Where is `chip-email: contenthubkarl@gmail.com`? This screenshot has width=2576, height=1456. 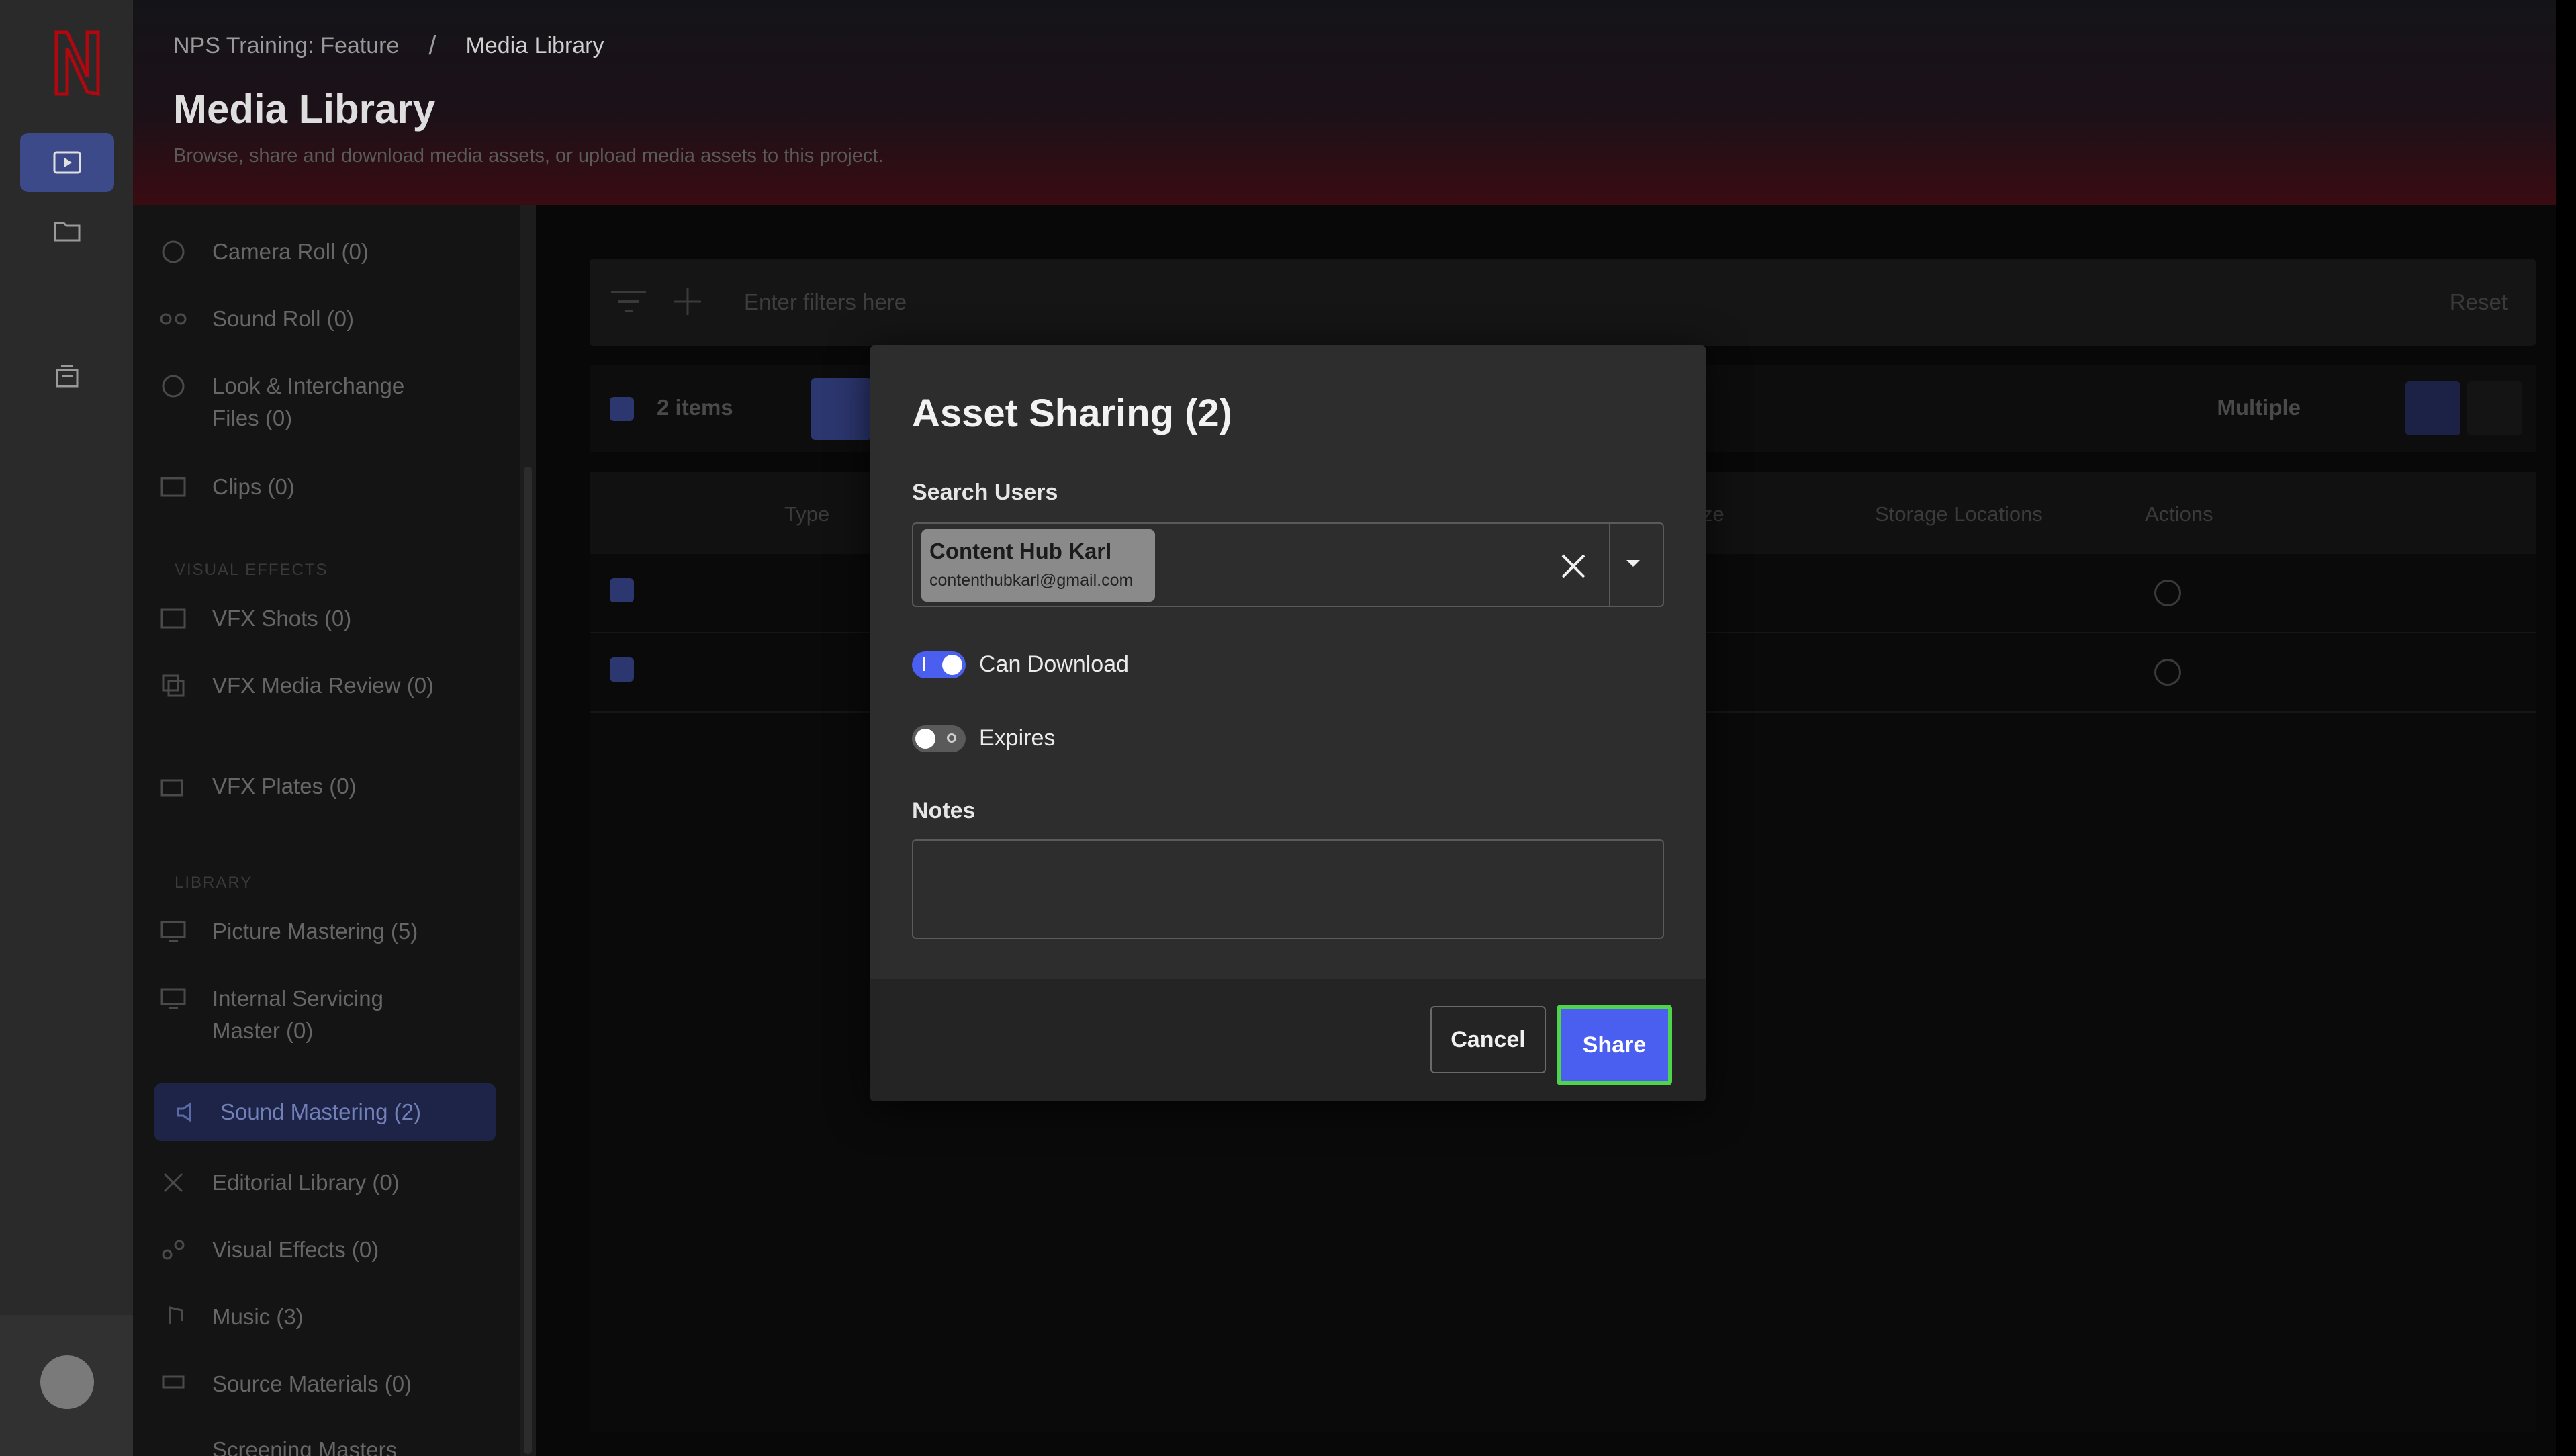 chip-email: contenthubkarl@gmail.com is located at coordinates (1031, 580).